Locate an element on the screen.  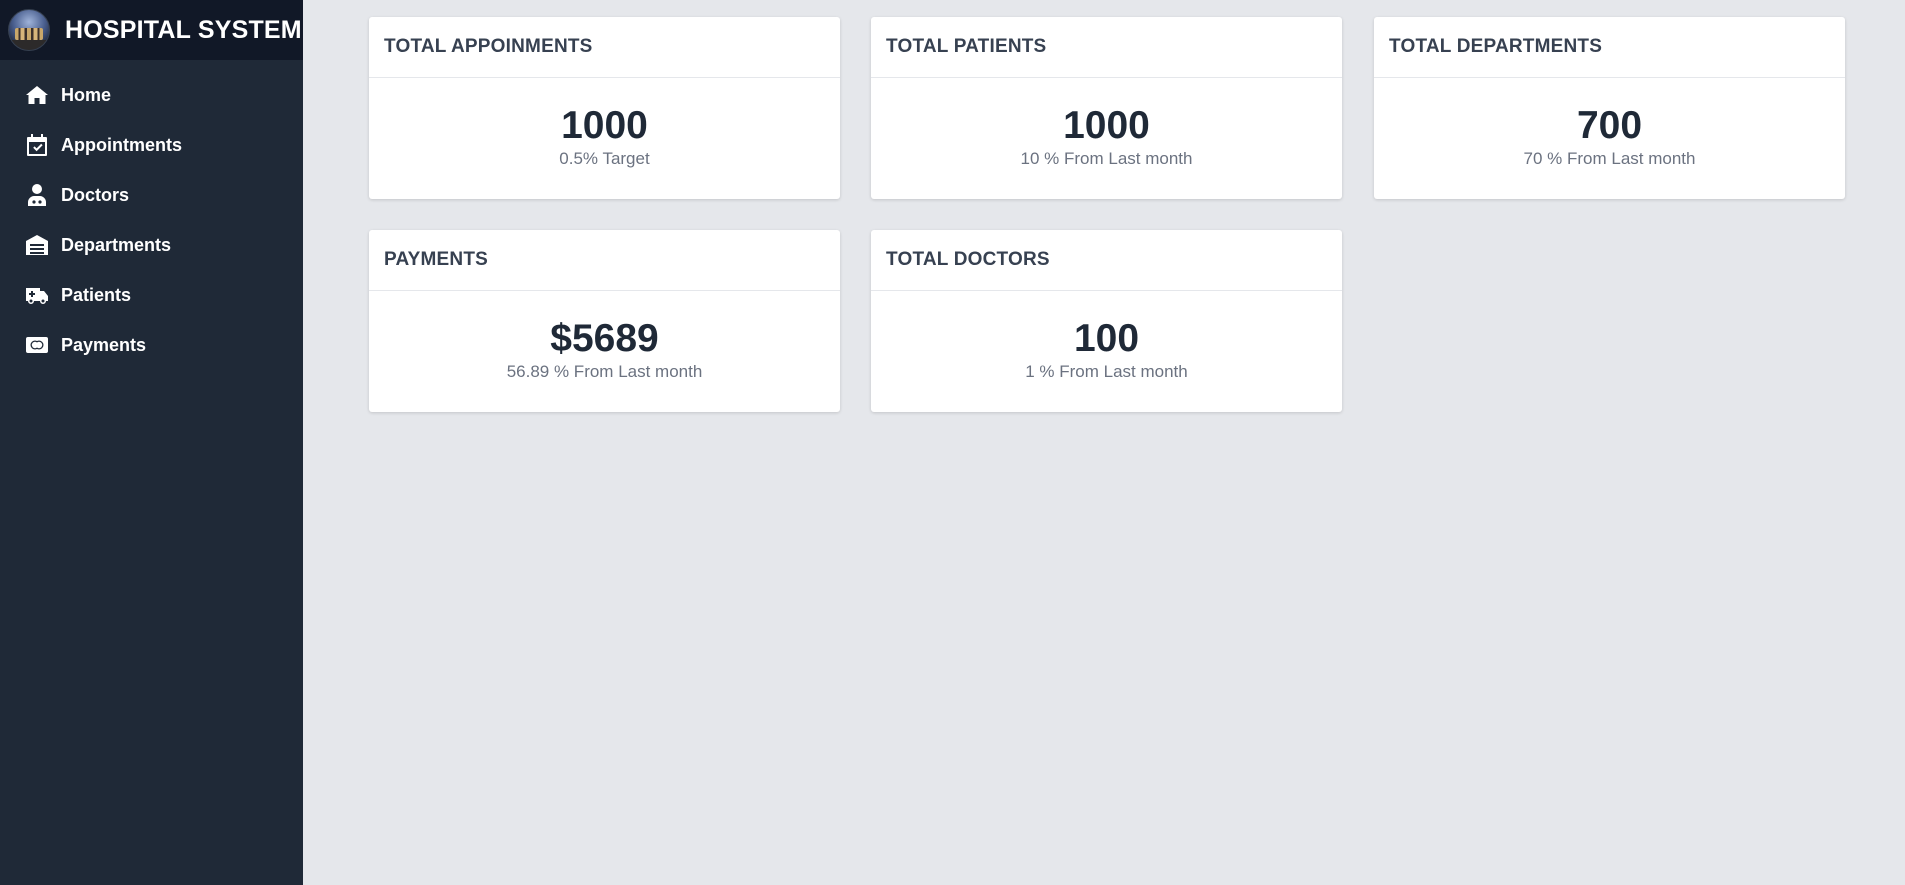
sidebar-item-patients: Patients is located at coordinates (151, 295).